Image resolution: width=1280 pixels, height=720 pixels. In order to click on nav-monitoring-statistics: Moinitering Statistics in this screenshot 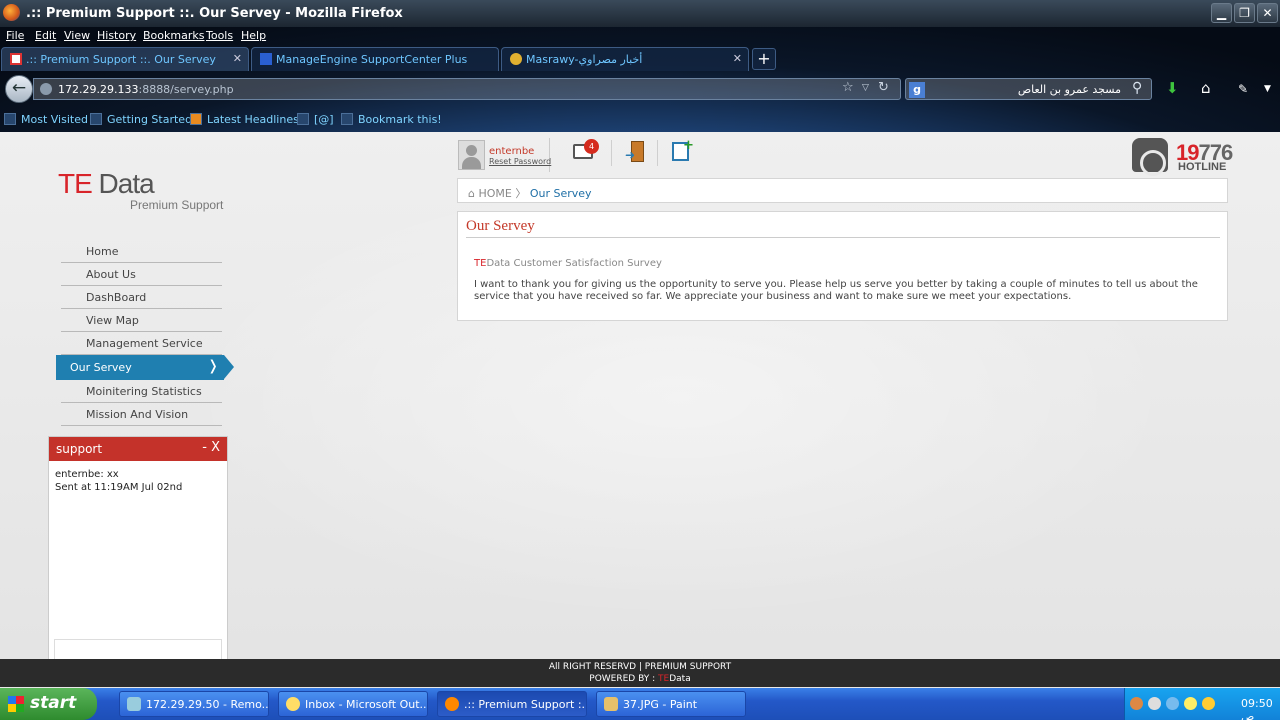, I will do `click(141, 391)`.